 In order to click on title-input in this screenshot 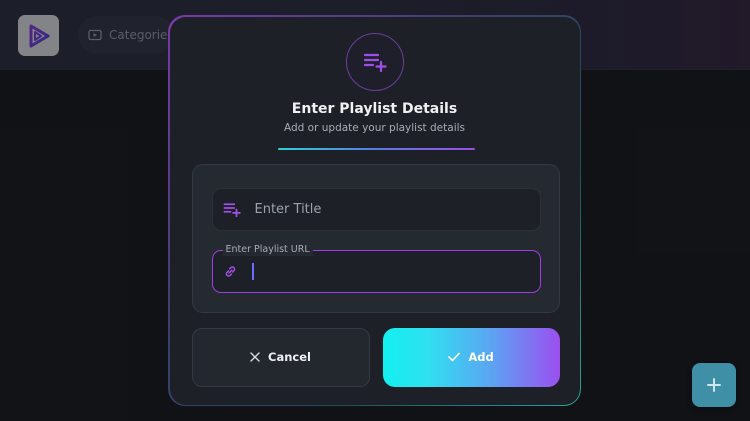, I will do `click(384, 209)`.